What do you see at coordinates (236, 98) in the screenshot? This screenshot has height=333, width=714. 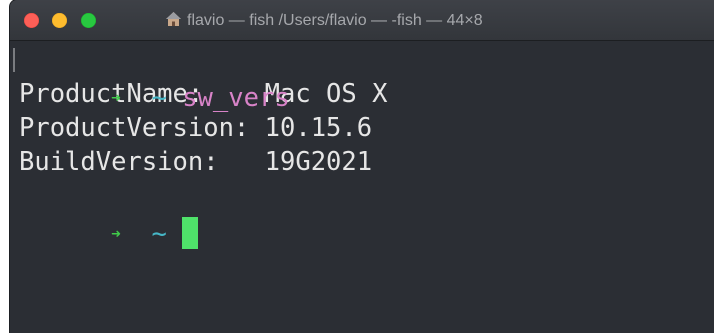 I see `command-text: sw_vers` at bounding box center [236, 98].